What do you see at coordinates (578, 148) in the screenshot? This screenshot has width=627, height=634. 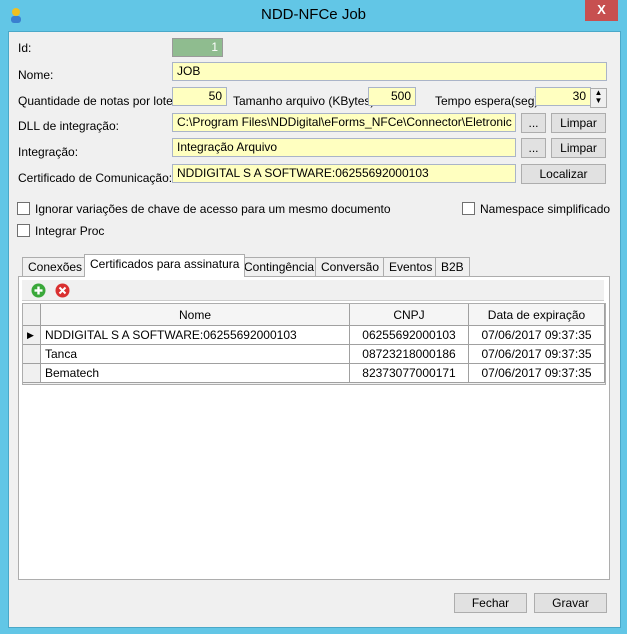 I see `integracao-clear-button: Limpar` at bounding box center [578, 148].